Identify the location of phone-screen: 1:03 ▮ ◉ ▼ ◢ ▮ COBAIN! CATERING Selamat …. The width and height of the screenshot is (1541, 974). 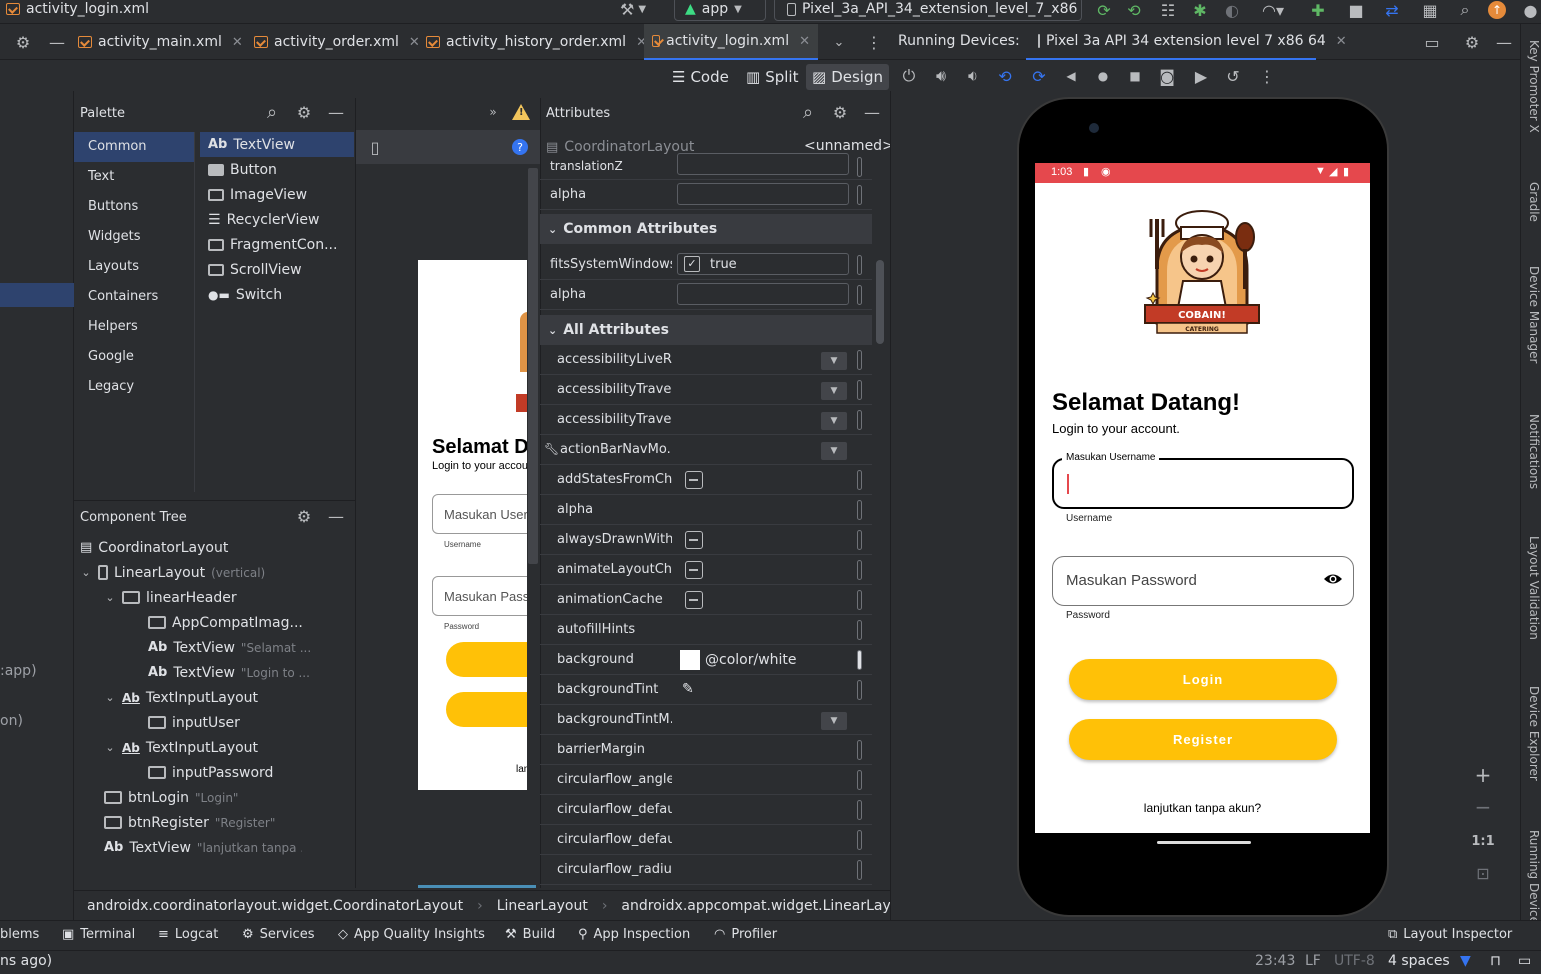
(1202, 498).